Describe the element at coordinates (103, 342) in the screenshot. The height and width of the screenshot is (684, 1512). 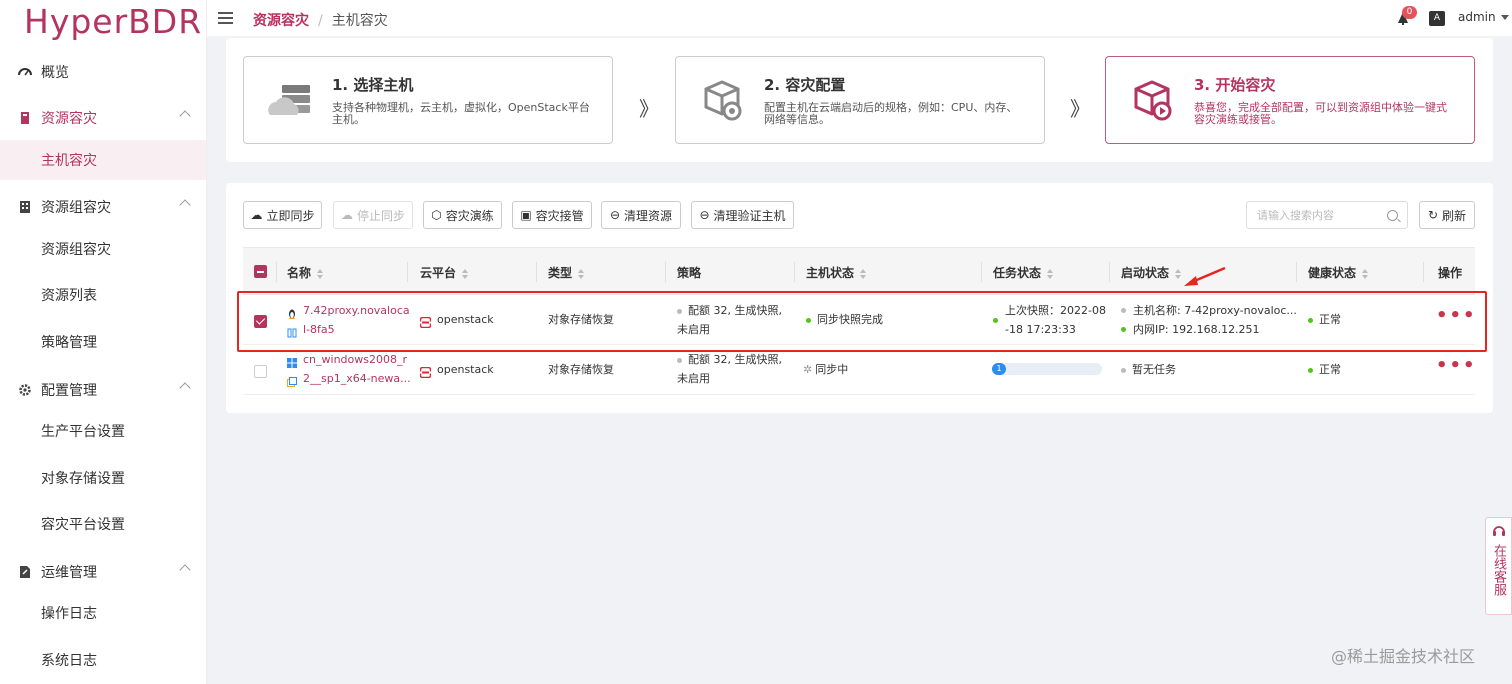
I see `menu-policy: 策略管理` at that location.